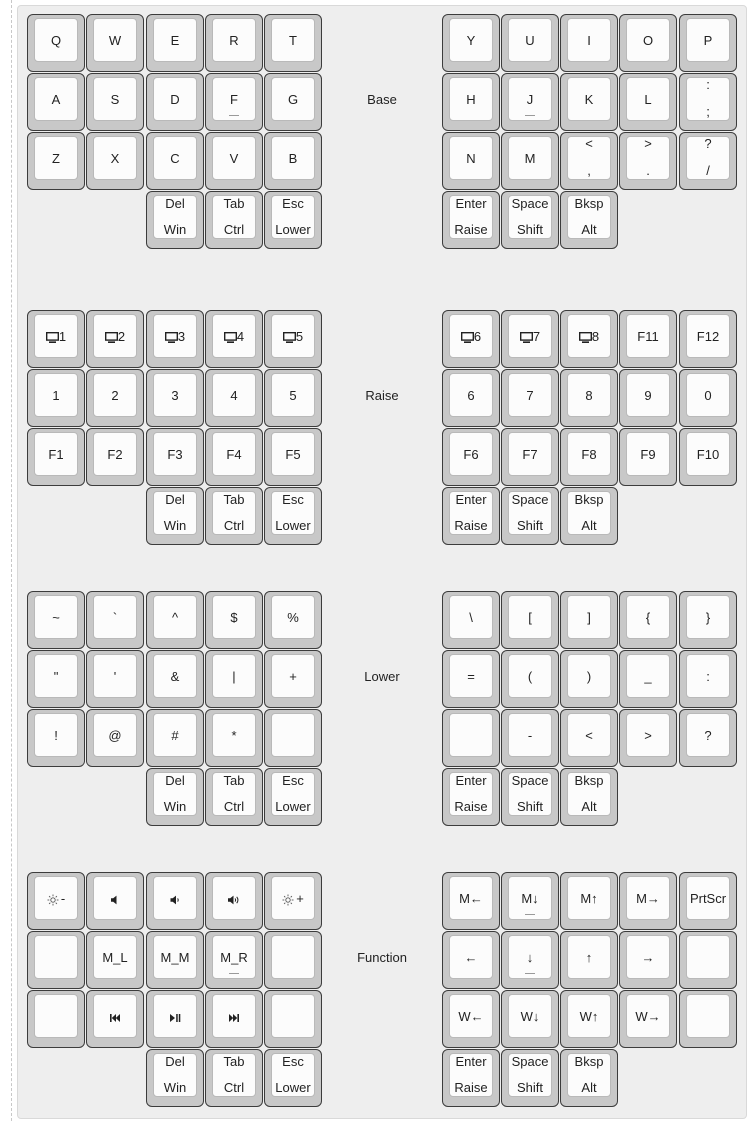 This screenshot has height=1121, width=754. I want to click on layer-name-function: Function, so click(382, 957).